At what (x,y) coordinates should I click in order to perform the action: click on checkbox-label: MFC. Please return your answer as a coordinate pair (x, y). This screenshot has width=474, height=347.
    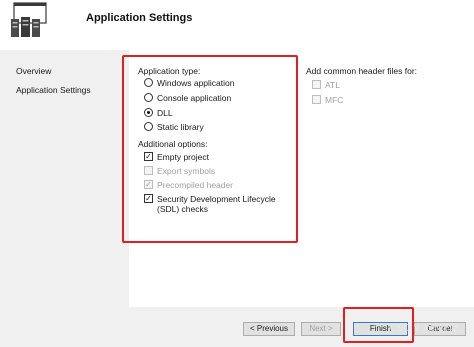
    Looking at the image, I should click on (334, 100).